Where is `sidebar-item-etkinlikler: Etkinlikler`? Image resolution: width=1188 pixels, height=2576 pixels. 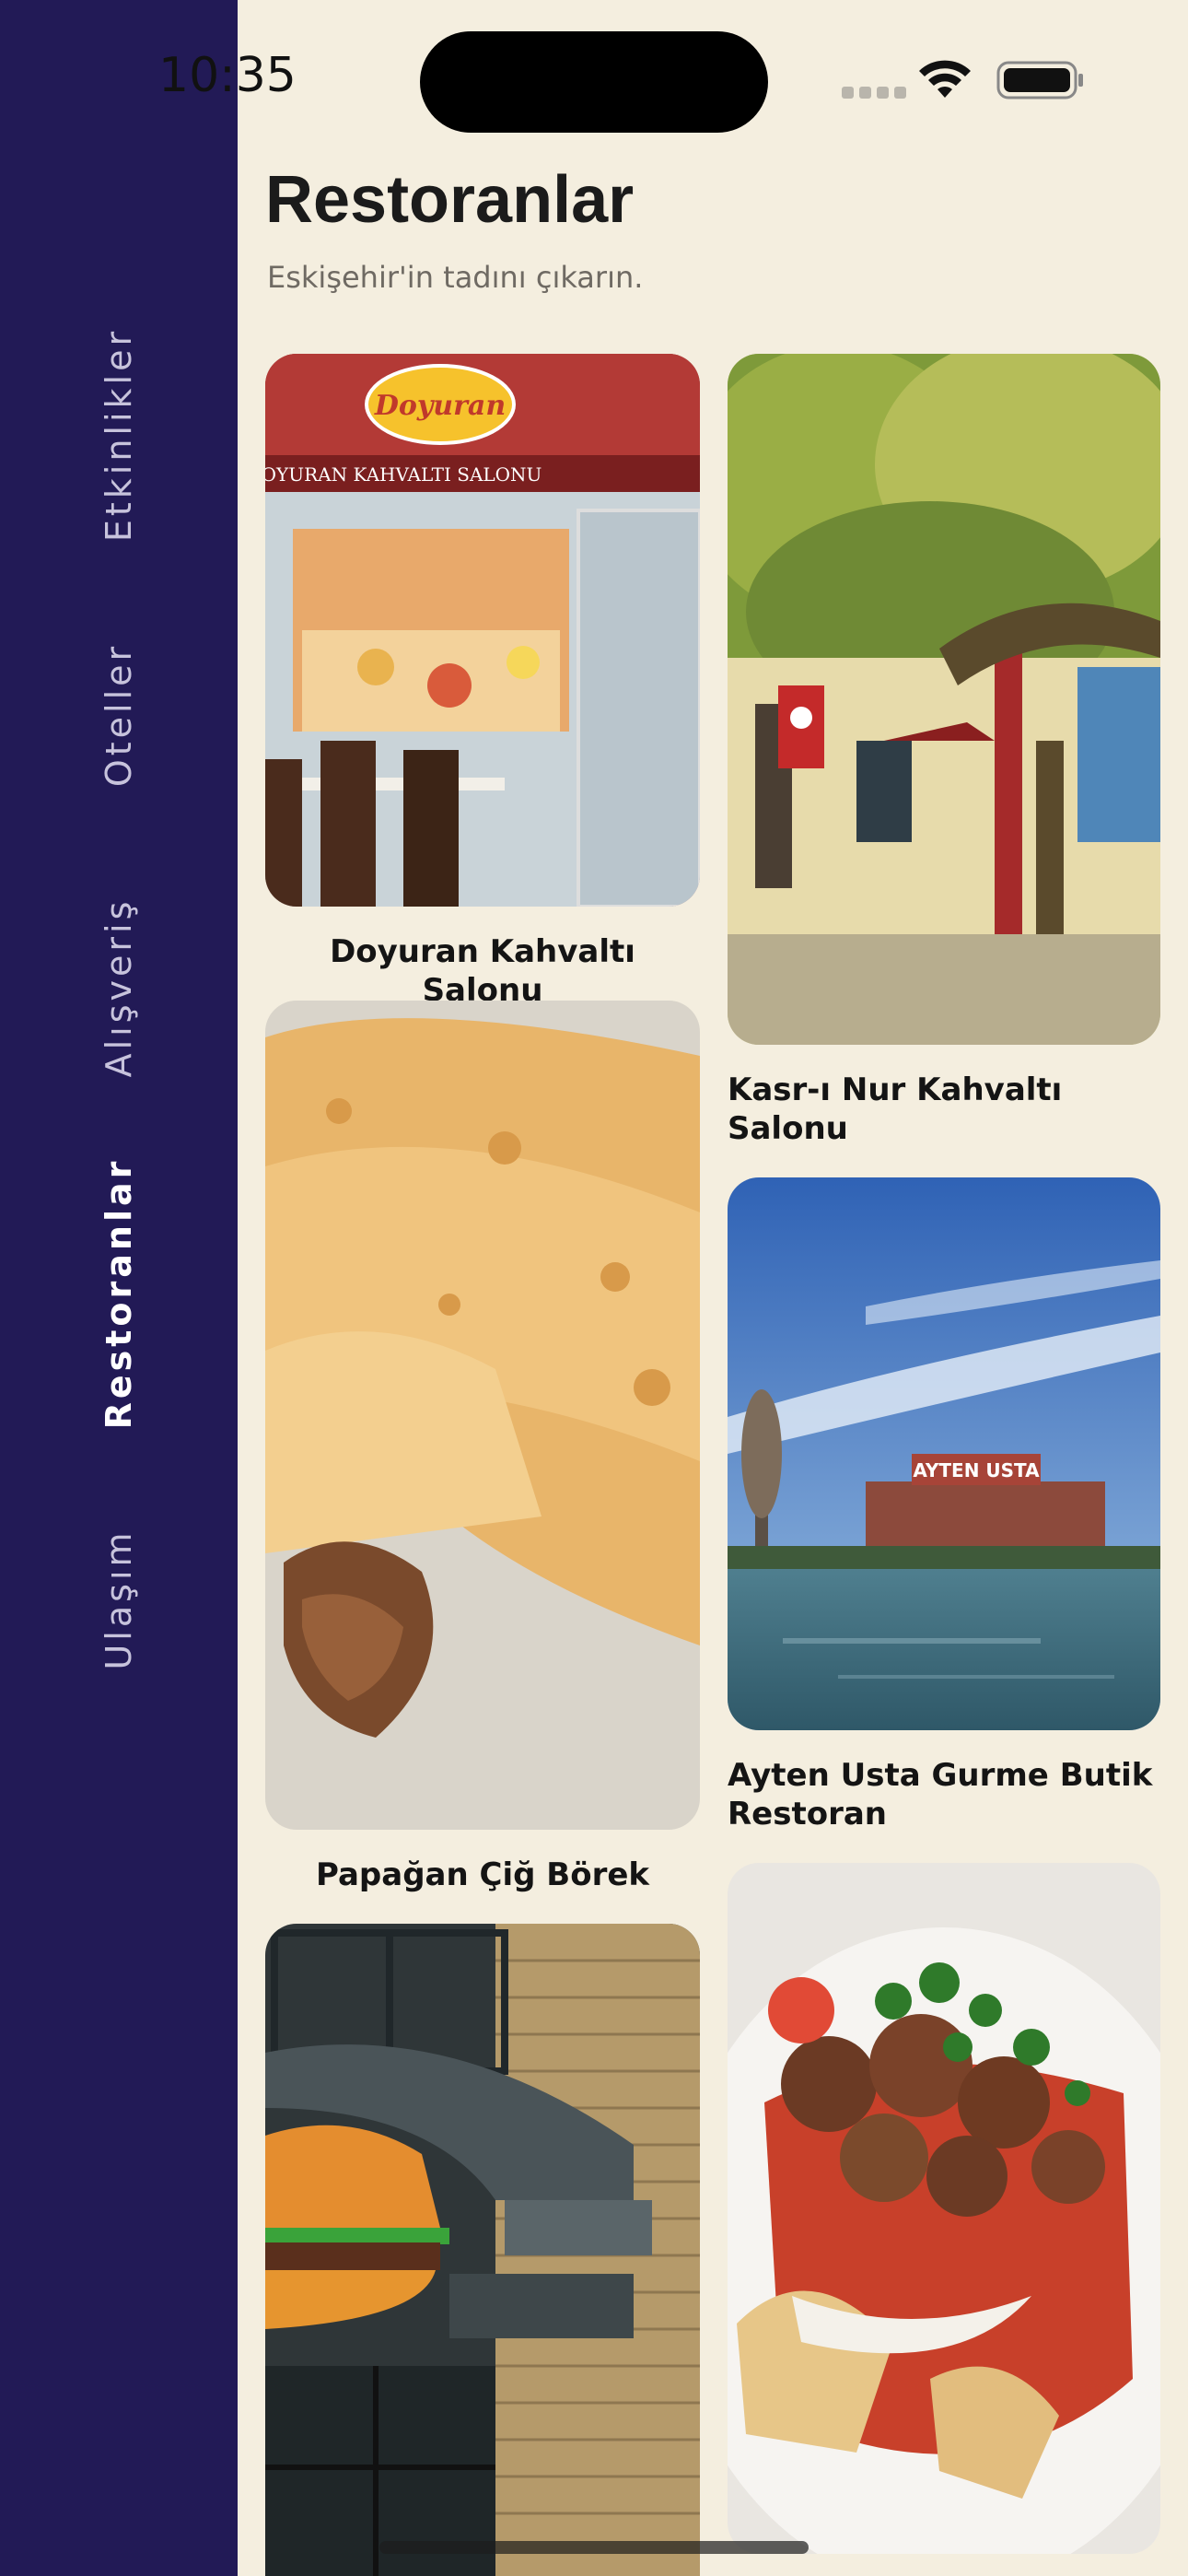 sidebar-item-etkinlikler: Etkinlikler is located at coordinates (119, 435).